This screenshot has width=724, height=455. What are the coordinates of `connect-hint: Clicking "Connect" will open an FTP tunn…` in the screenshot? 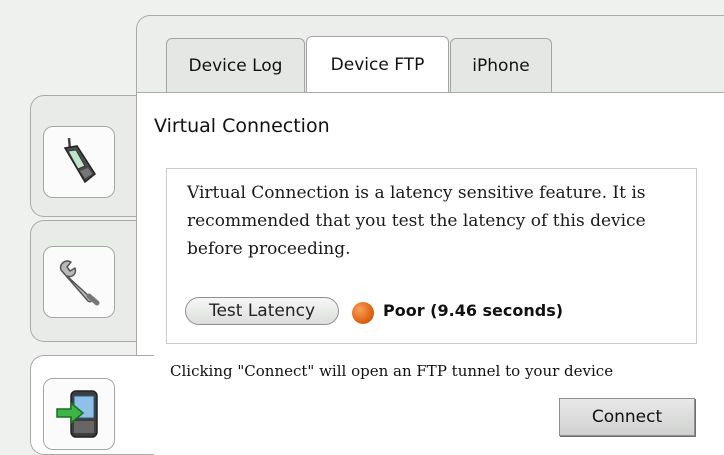 It's located at (392, 371).